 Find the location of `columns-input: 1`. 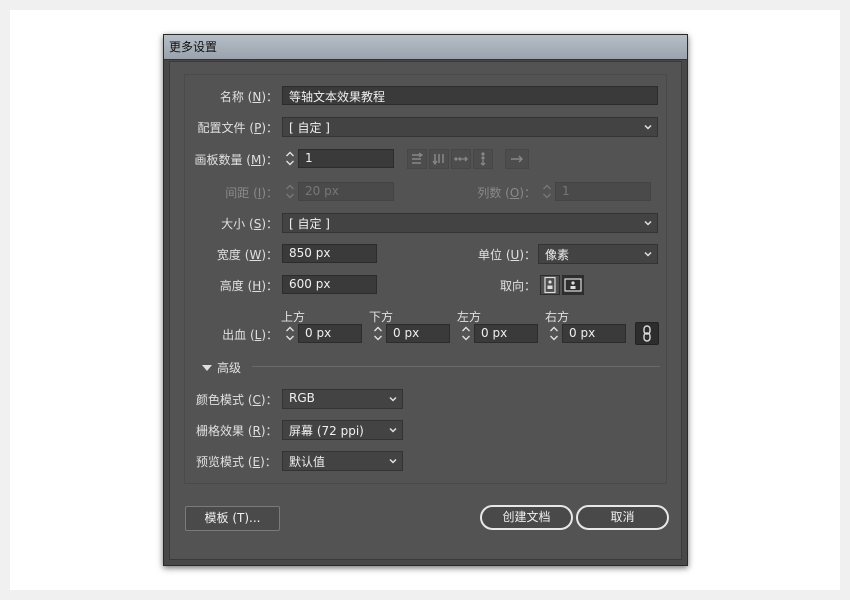

columns-input: 1 is located at coordinates (603, 191).